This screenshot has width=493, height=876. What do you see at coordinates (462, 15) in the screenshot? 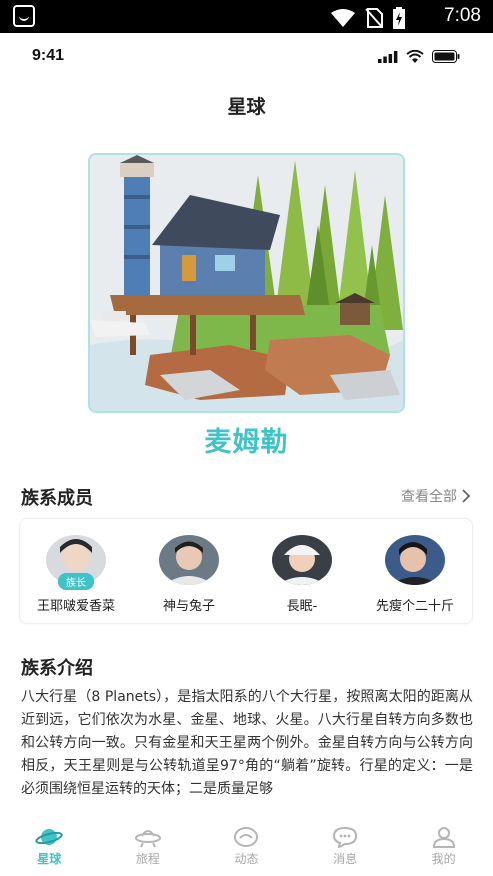
I see `android-clock: 7:08` at bounding box center [462, 15].